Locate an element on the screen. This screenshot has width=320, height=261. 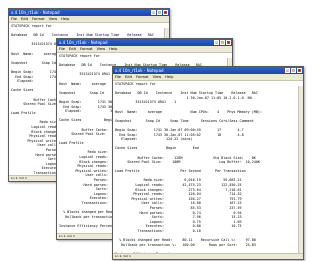
status-bar: Ln 1, Col 1 is located at coordinates (208, 256).